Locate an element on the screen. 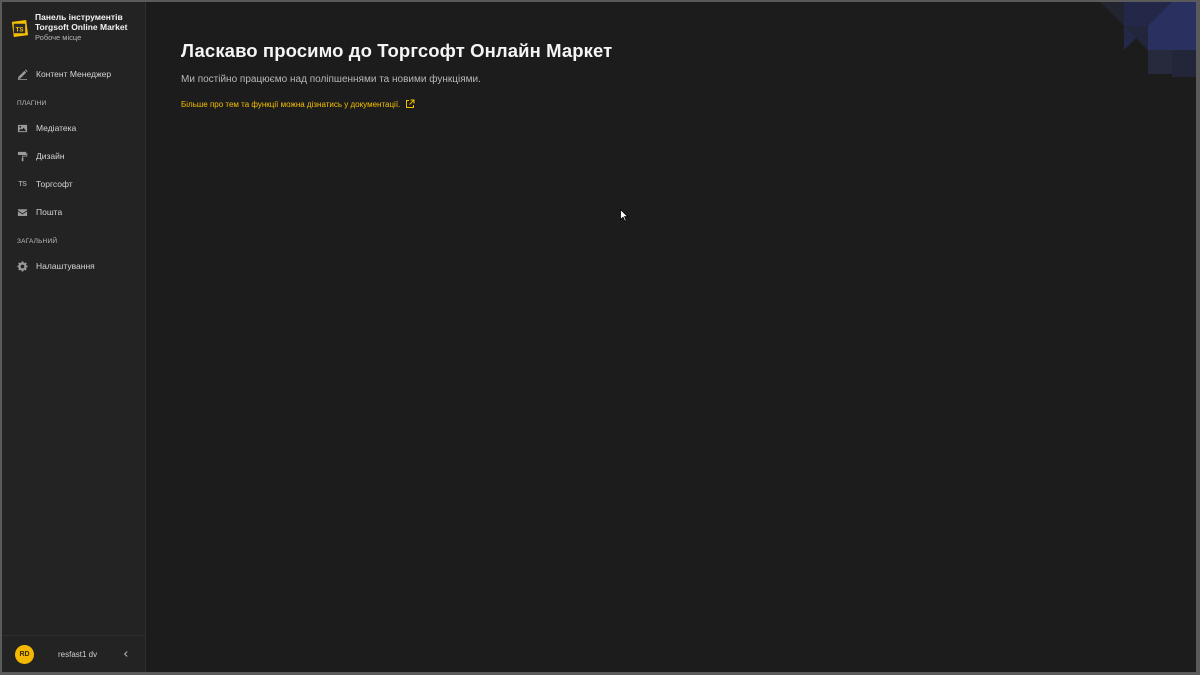 This screenshot has height=675, width=1200. svg-text: TS is located at coordinates (20, 30).